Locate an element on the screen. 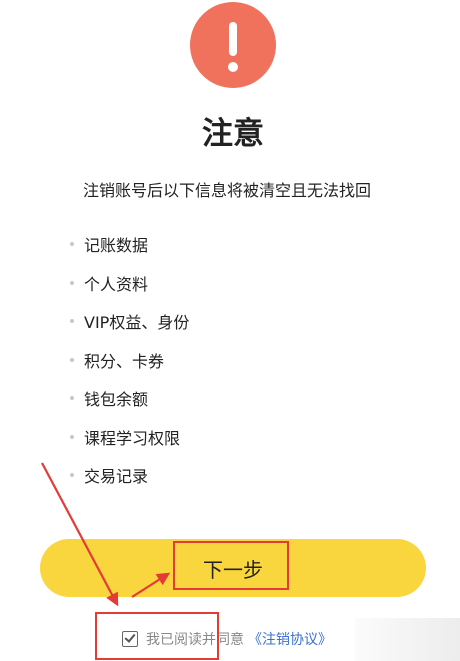 This screenshot has width=460, height=661. notice-subtitle: 注销账号后以下信息将被清空且无法找回 is located at coordinates (227, 190).